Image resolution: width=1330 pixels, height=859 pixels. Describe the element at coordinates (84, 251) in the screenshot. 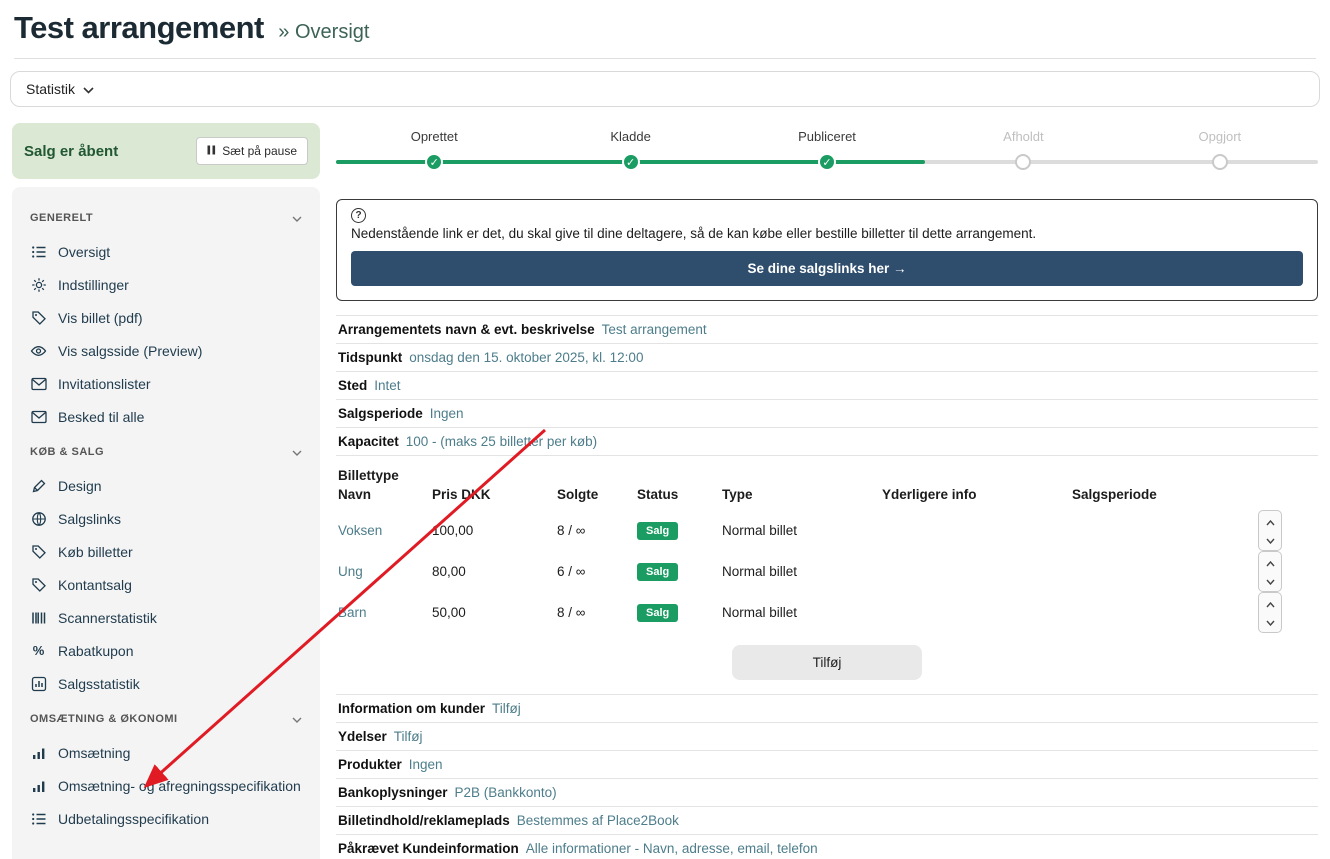

I see `sidebar-item-label: Oversigt` at that location.